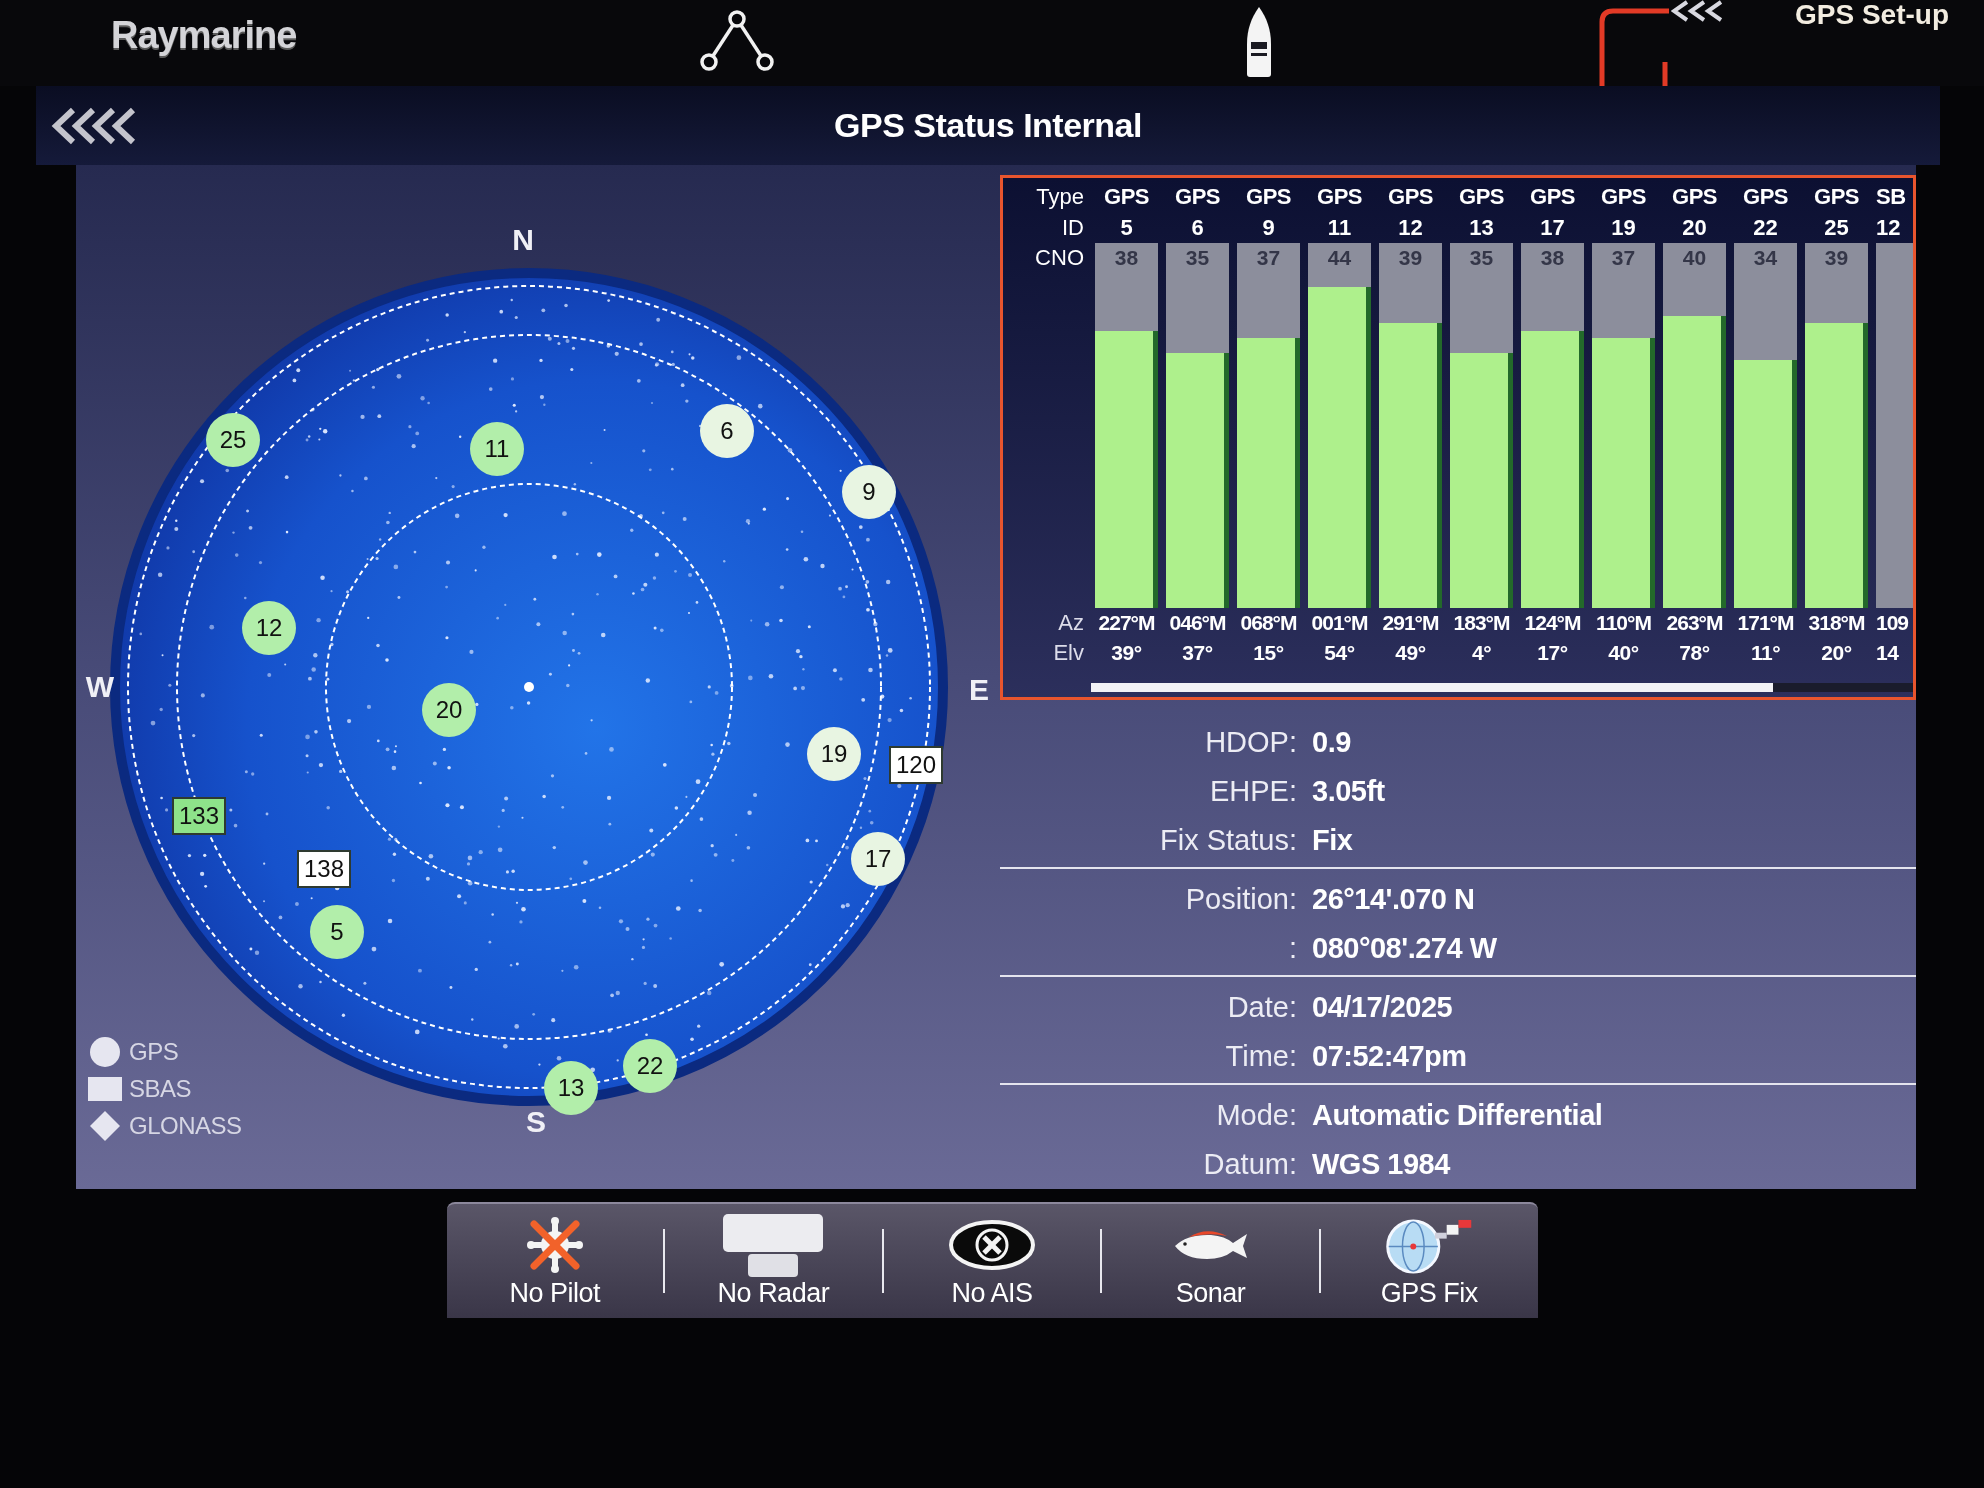 This screenshot has height=1488, width=1984. What do you see at coordinates (1410, 653) in the screenshot?
I see `elevation-value: 49°` at bounding box center [1410, 653].